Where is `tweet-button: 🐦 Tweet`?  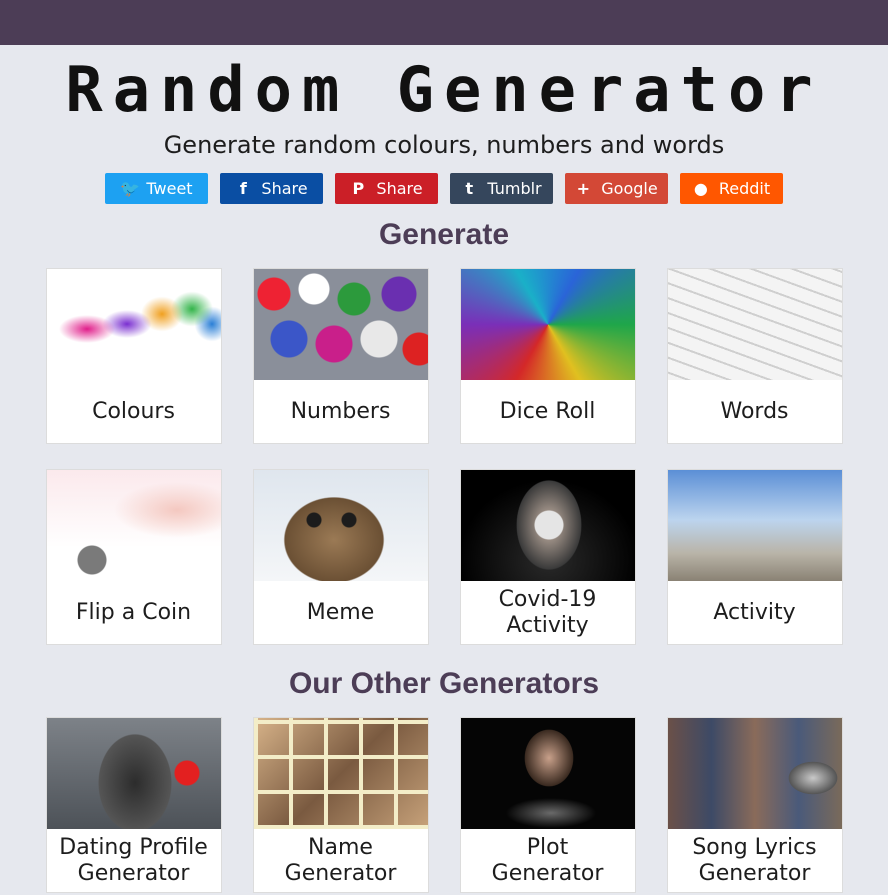 tweet-button: 🐦 Tweet is located at coordinates (156, 188).